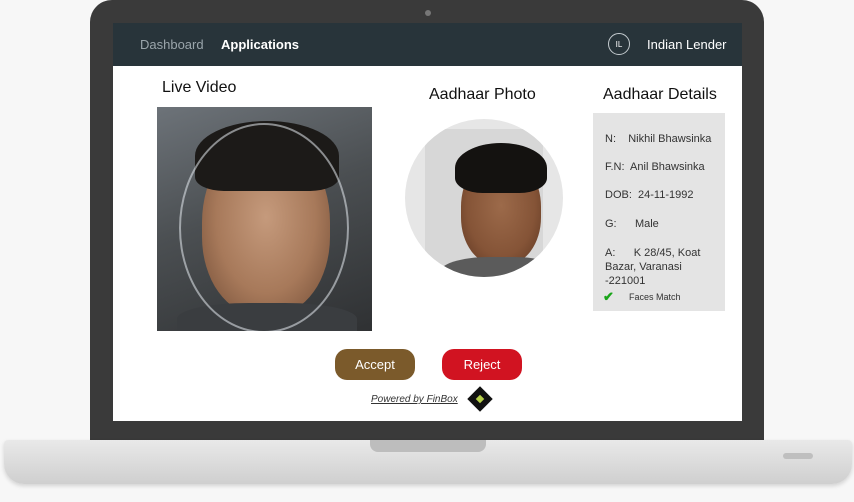 The width and height of the screenshot is (854, 502). Describe the element at coordinates (653, 253) in the screenshot. I see `detail-address-line1: A: K 28/45, Koat` at that location.